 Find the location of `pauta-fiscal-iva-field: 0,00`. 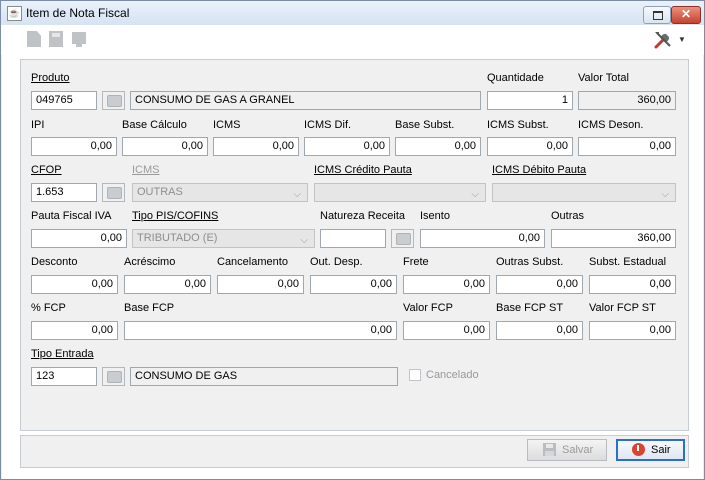

pauta-fiscal-iva-field: 0,00 is located at coordinates (79, 238).